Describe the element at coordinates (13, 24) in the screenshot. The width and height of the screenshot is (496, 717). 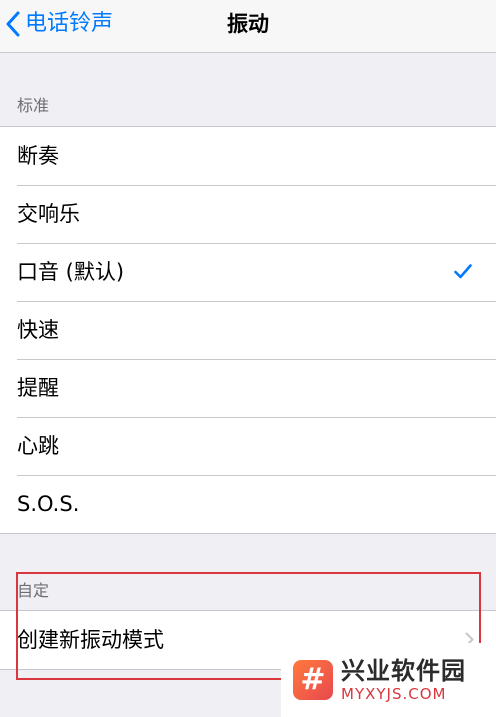
I see `chevron-left-icon` at that location.